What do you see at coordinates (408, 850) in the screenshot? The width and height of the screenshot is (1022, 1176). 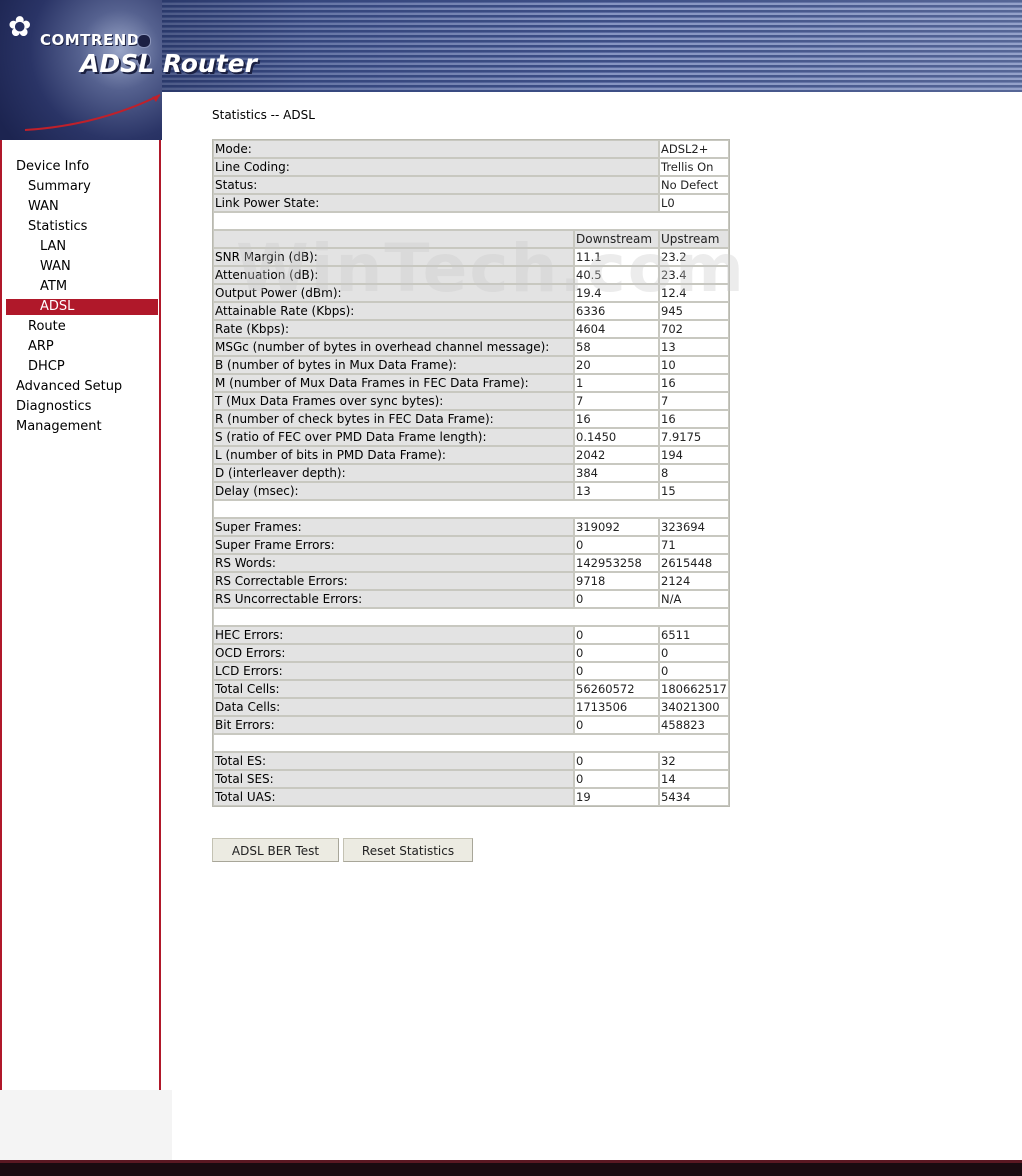 I see `reset-statistics-button: Reset Statistics` at bounding box center [408, 850].